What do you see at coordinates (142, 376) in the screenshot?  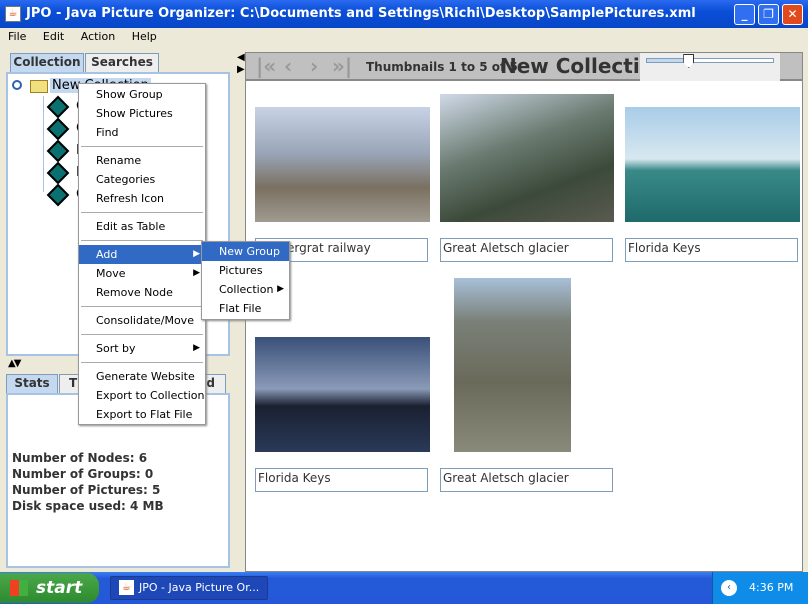 I see `menu-item-generate-website: Generate Website` at bounding box center [142, 376].